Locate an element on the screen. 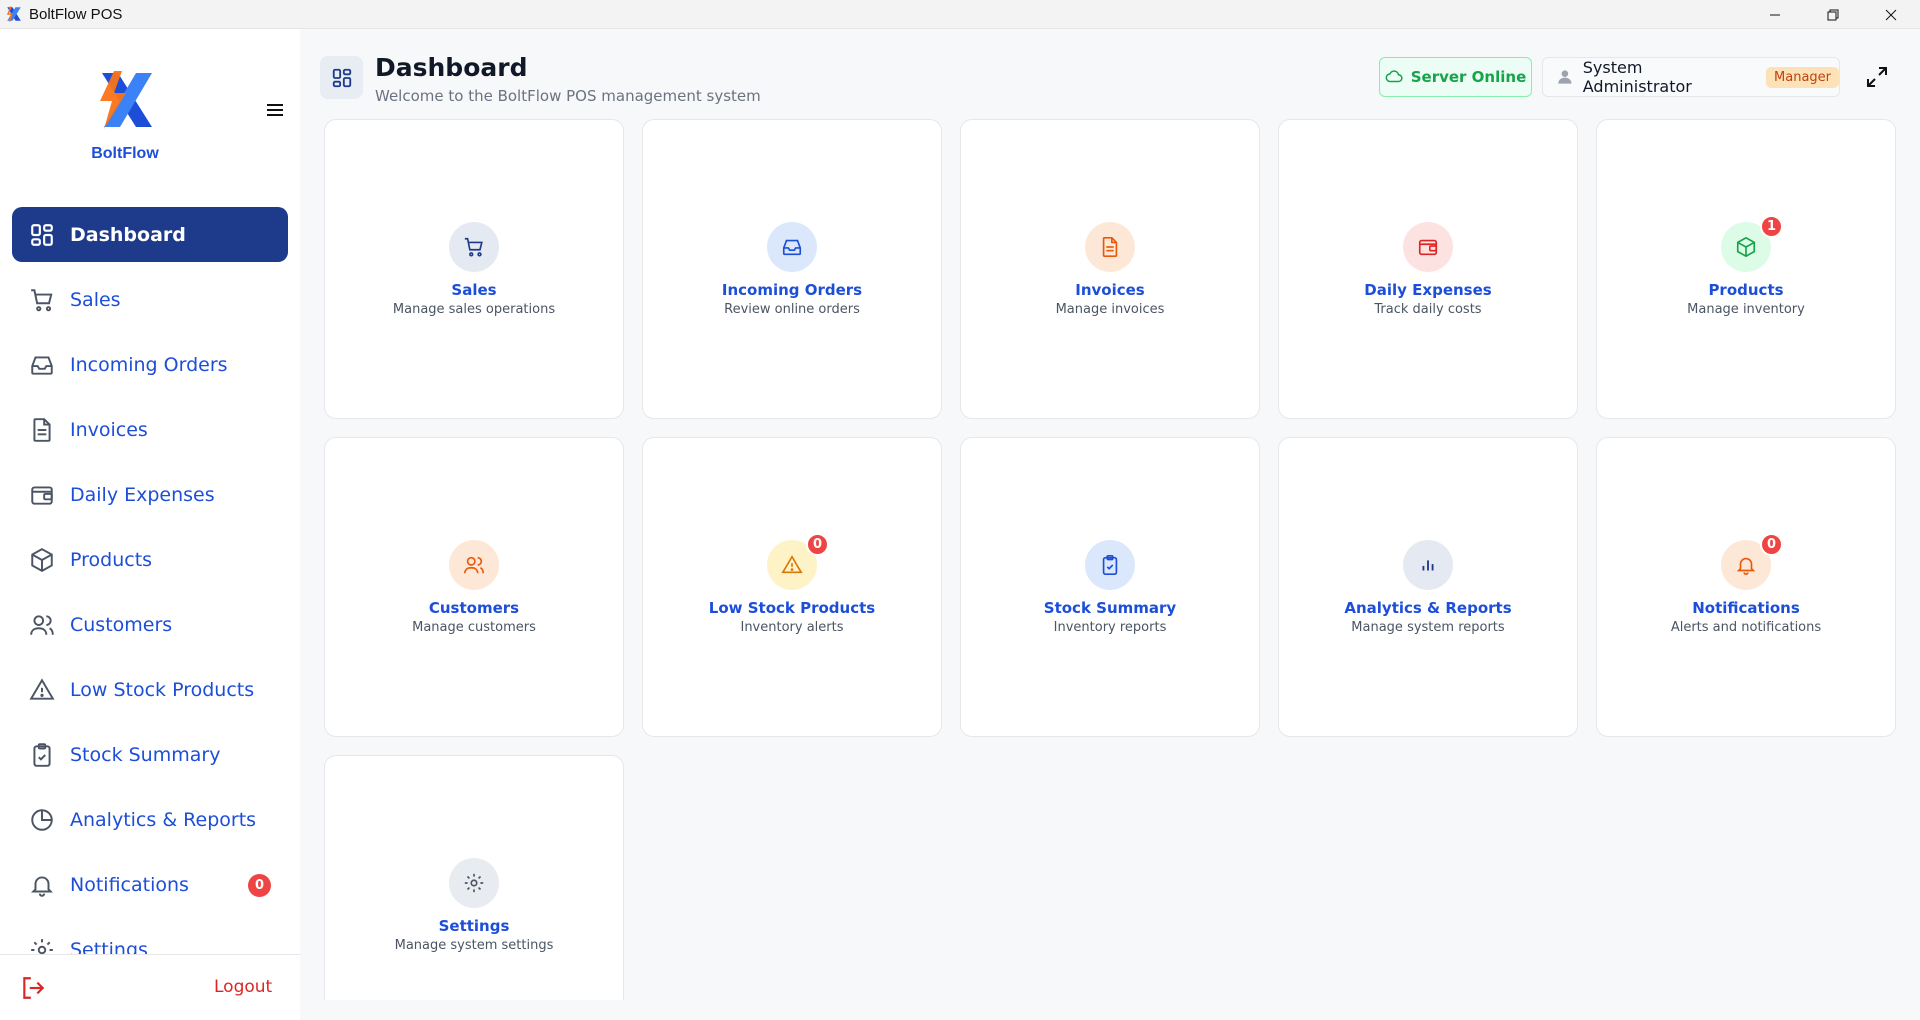  card-invoices: Invoices Manage invoices is located at coordinates (1110, 269).